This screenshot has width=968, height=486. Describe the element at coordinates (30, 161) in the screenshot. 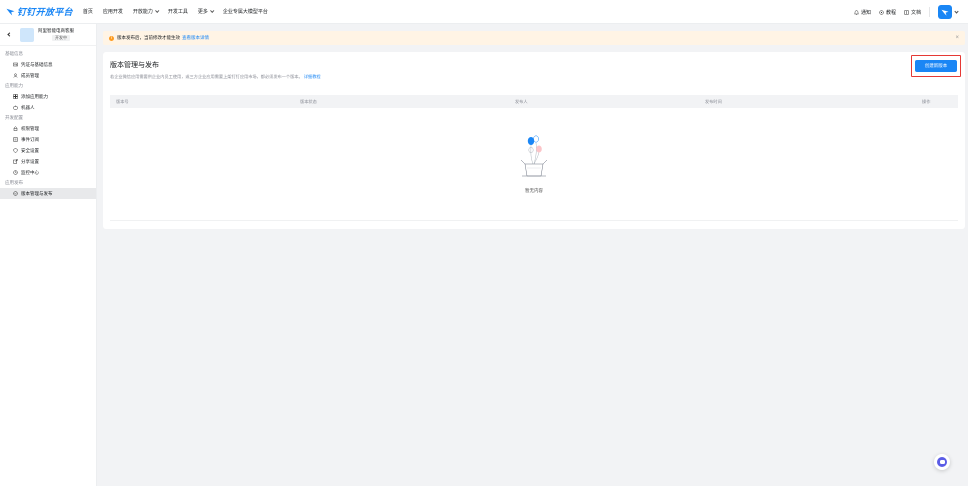

I see `sidebar-item-label: 分享设置` at that location.